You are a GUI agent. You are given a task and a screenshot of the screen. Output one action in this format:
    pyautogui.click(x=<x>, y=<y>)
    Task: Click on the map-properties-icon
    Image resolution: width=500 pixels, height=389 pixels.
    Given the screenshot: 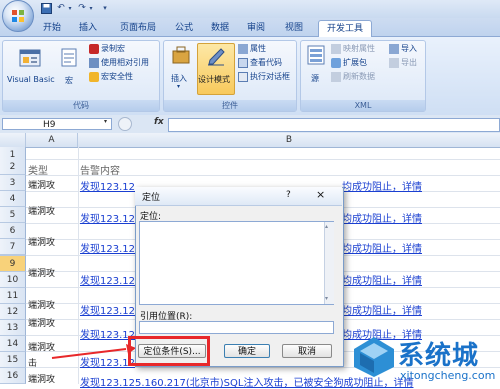 What is the action you would take?
    pyautogui.click(x=336, y=48)
    